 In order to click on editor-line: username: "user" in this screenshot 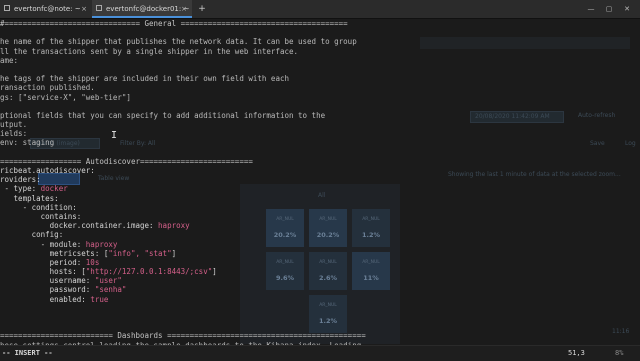, I will do `click(320, 280)`.